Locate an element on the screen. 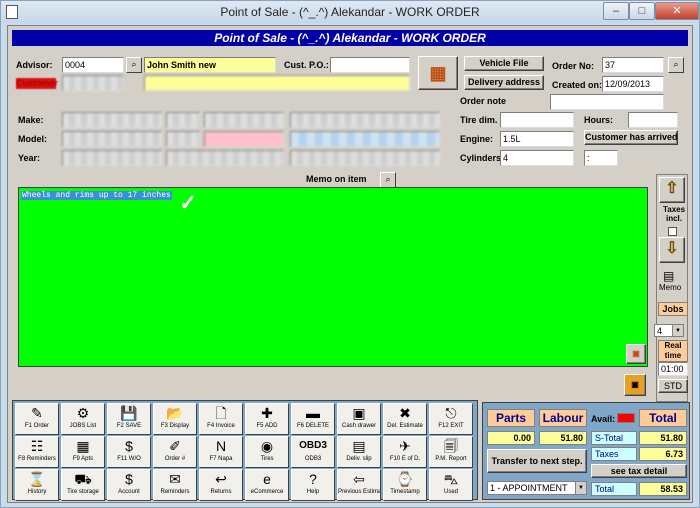  fkey-label: P.M. Report is located at coordinates (451, 459).